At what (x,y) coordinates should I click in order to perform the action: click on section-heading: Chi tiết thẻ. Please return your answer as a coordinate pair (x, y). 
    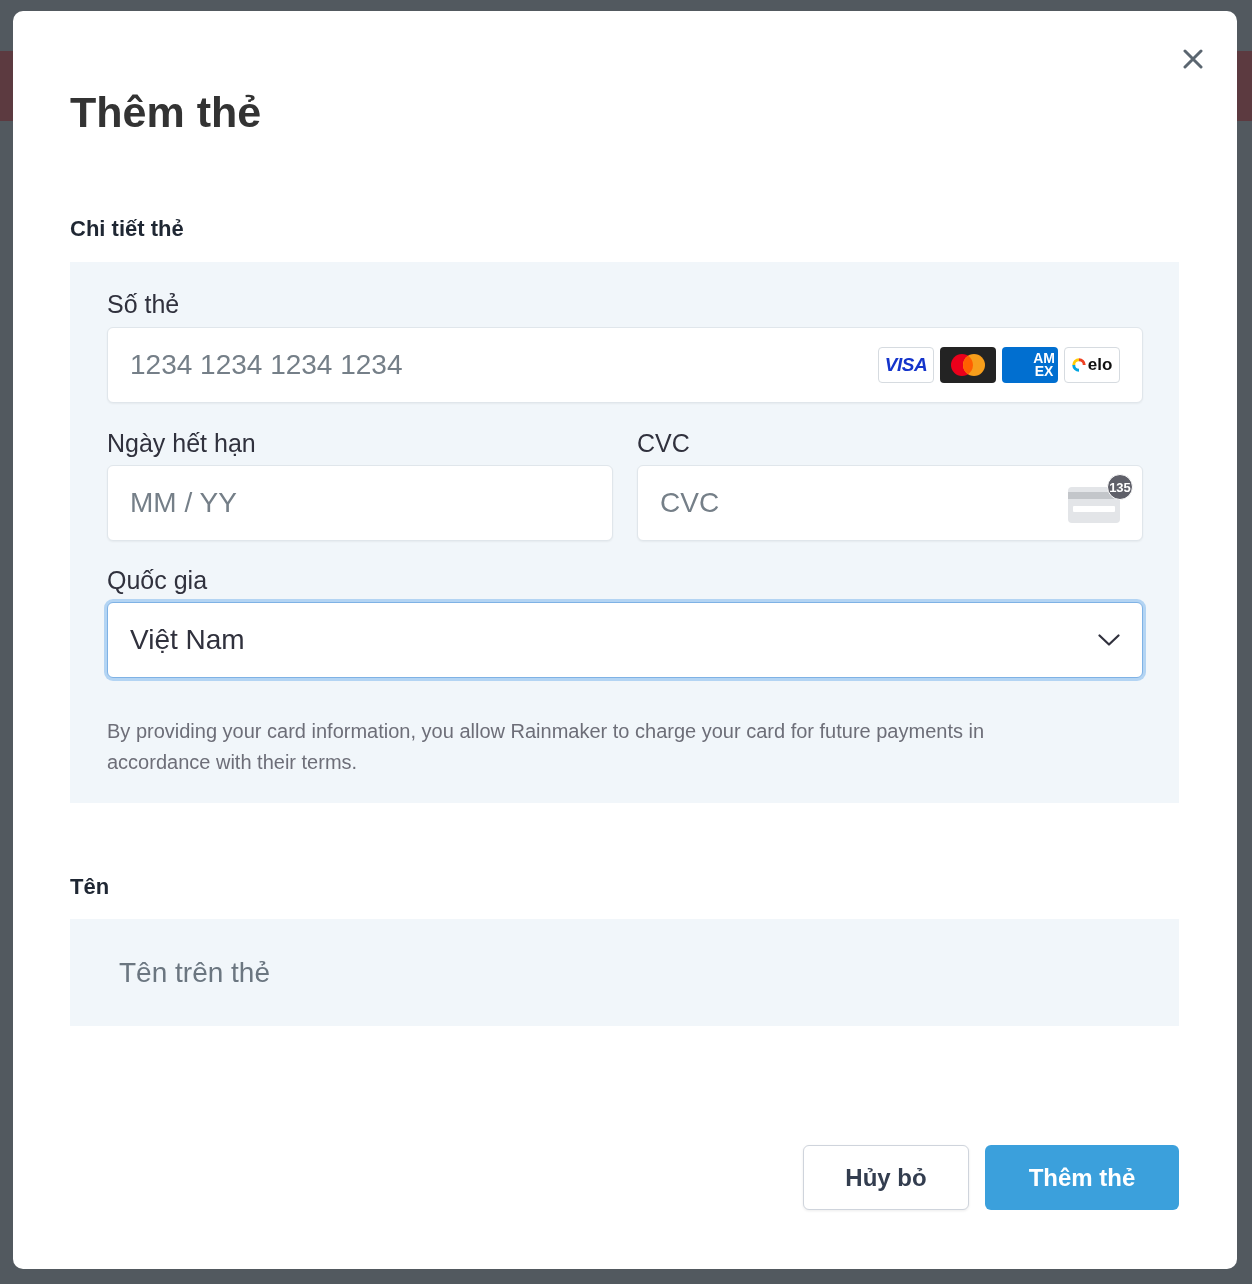
    Looking at the image, I should click on (127, 229).